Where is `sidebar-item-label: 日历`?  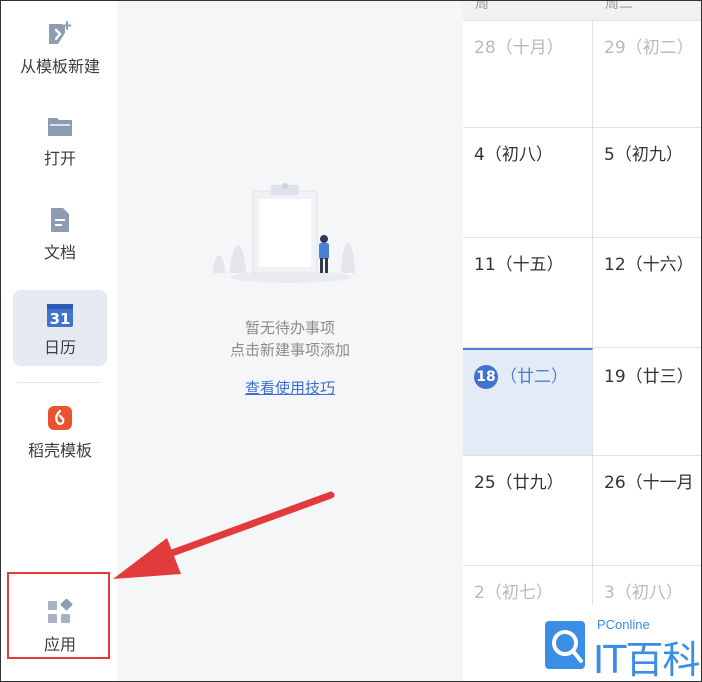
sidebar-item-label: 日历 is located at coordinates (59, 347).